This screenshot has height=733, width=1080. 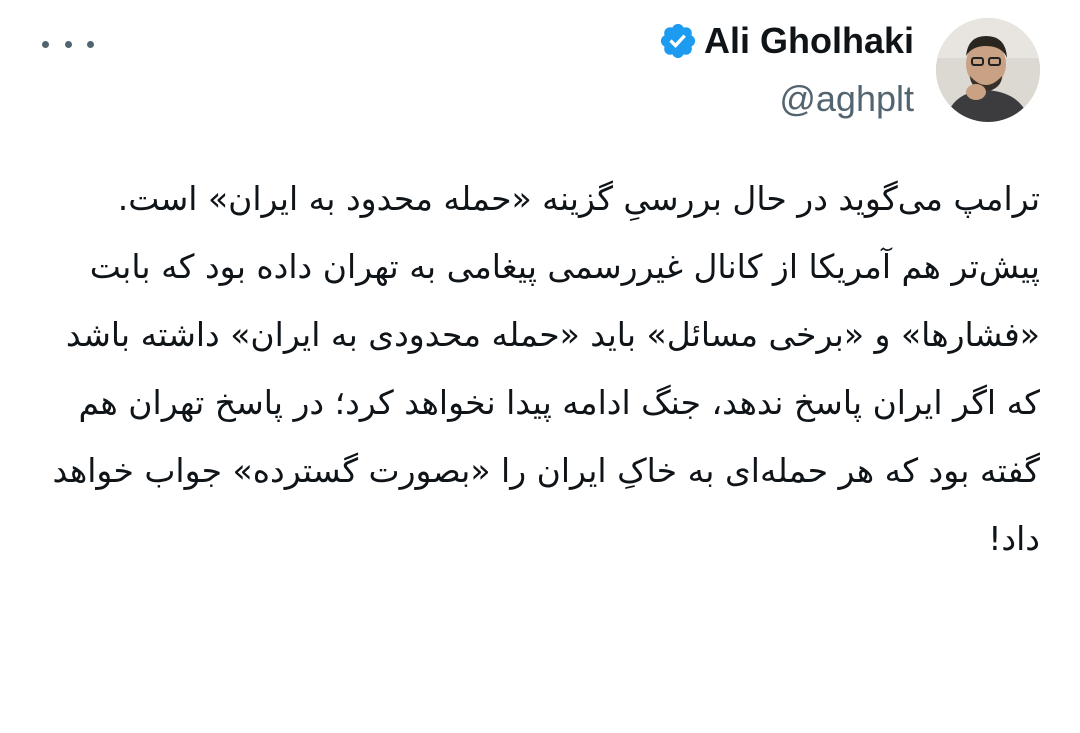 I want to click on avatar-image, so click(x=988, y=69).